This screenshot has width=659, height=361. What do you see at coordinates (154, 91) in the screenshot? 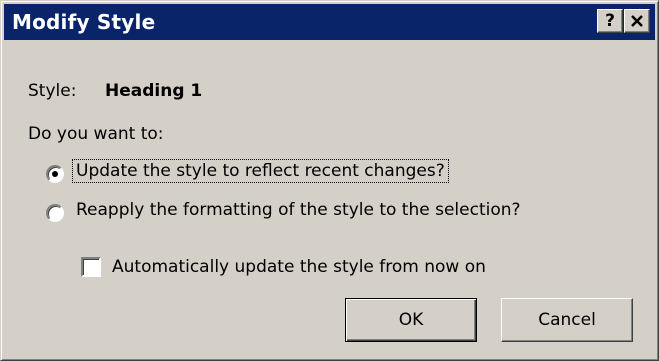
I see `style-name-value: Heading 1` at bounding box center [154, 91].